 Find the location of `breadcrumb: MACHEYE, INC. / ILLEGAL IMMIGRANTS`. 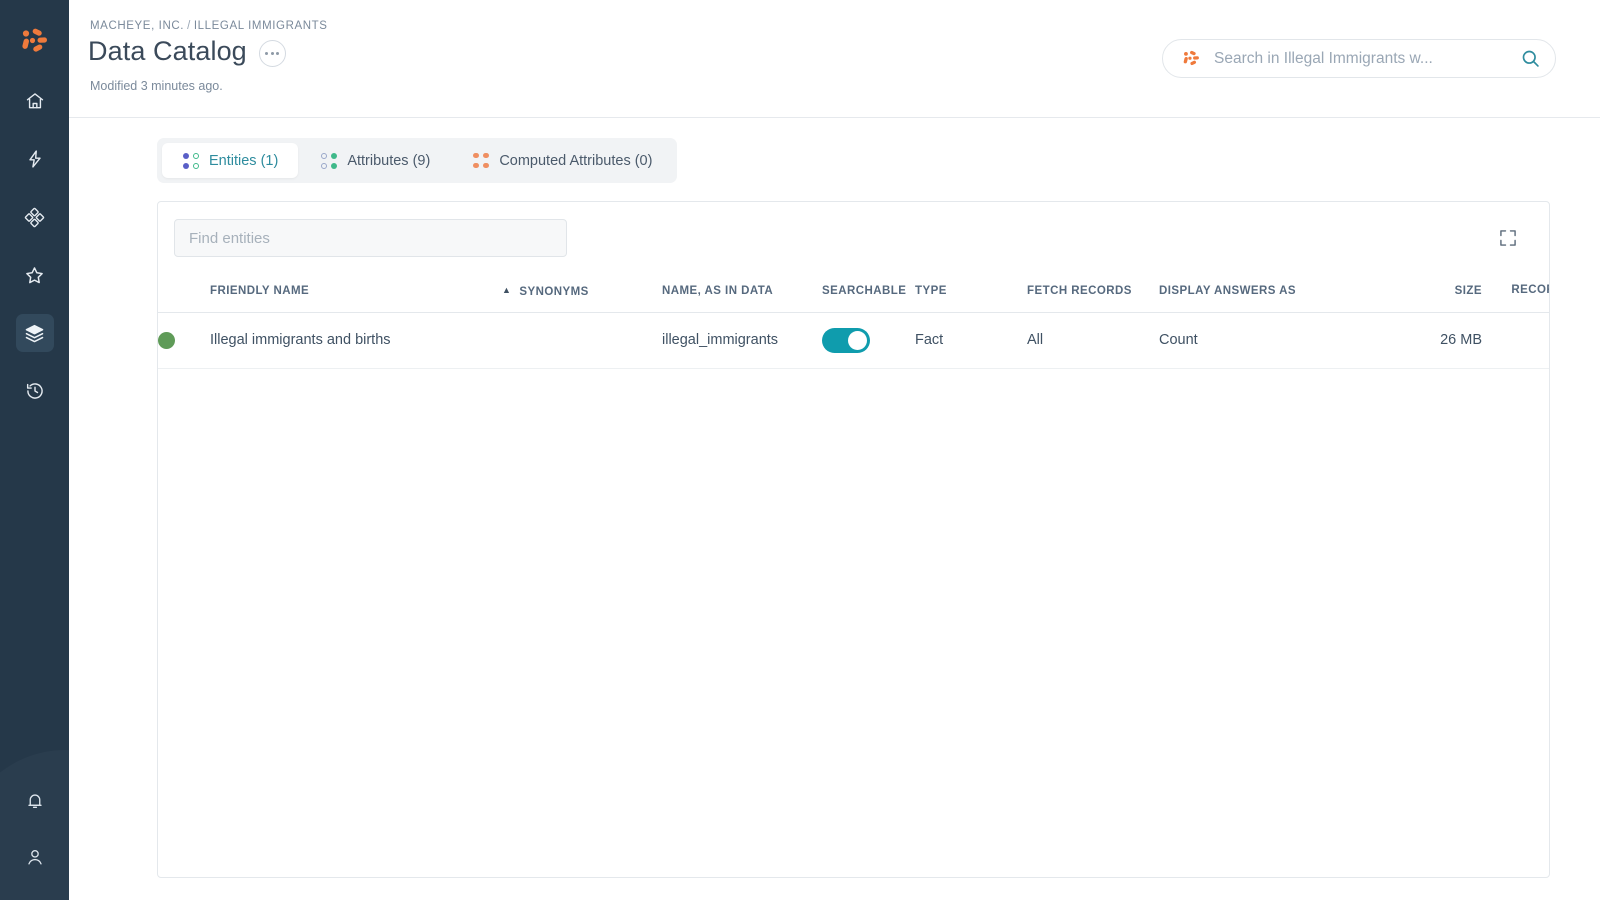

breadcrumb: MACHEYE, INC. / ILLEGAL IMMIGRANTS is located at coordinates (209, 26).